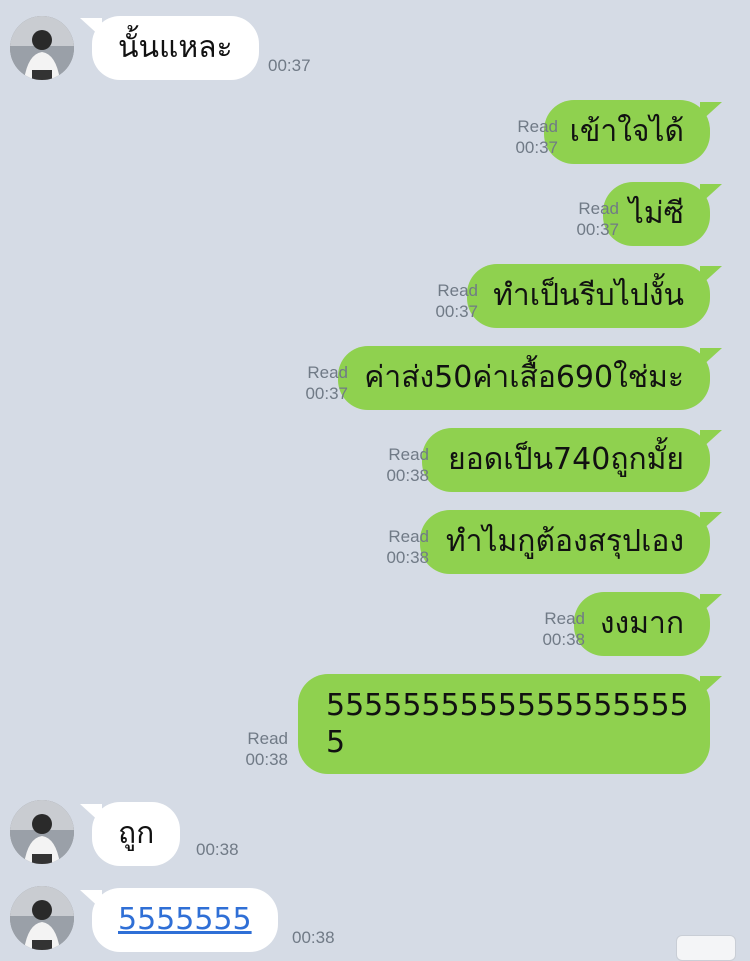  I want to click on message-text: ทำเป็นรีบไปงั้น, so click(588, 295).